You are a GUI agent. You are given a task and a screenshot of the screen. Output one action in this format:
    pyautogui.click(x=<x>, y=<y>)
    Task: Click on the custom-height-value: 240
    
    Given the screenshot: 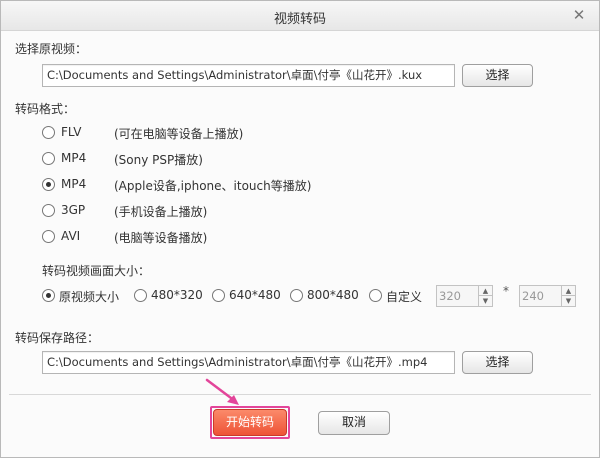 What is the action you would take?
    pyautogui.click(x=533, y=296)
    